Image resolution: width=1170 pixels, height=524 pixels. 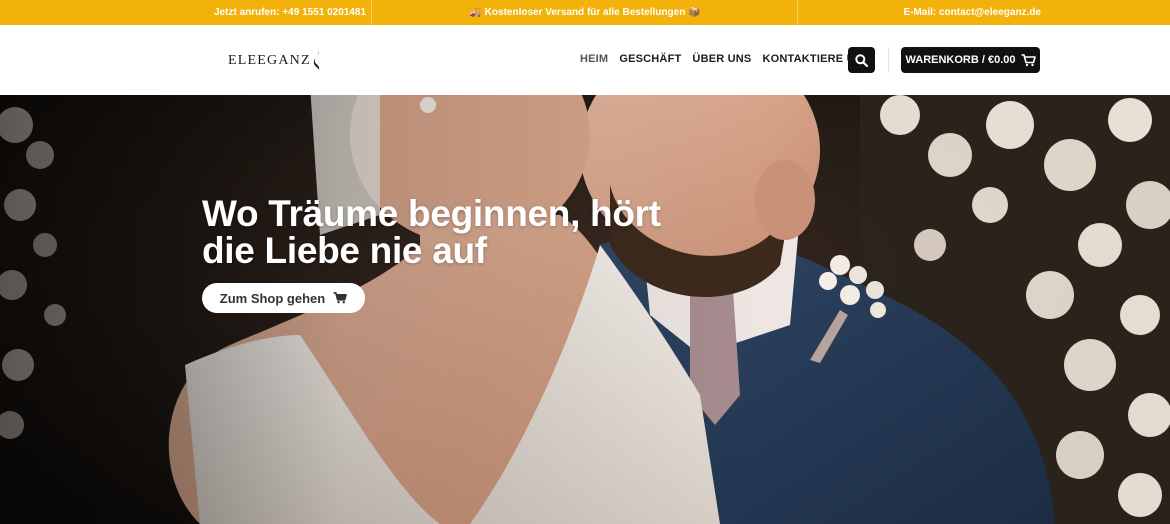 I want to click on search-button, so click(x=861, y=60).